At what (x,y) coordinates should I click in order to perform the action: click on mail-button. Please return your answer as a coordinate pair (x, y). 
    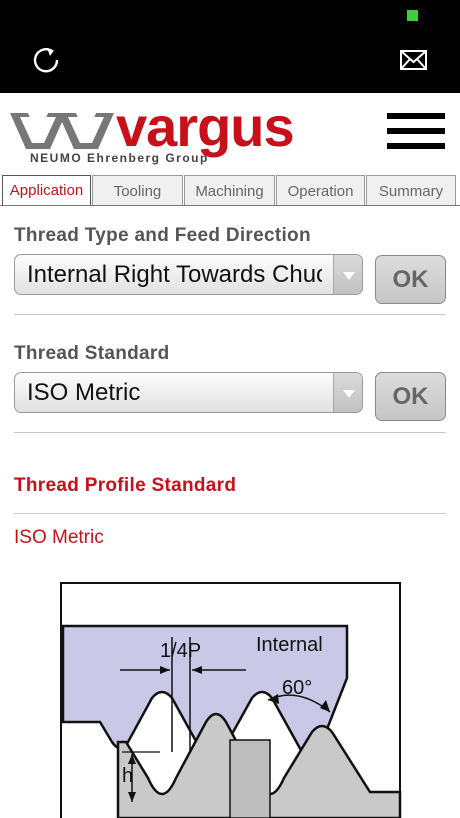
    Looking at the image, I should click on (414, 60).